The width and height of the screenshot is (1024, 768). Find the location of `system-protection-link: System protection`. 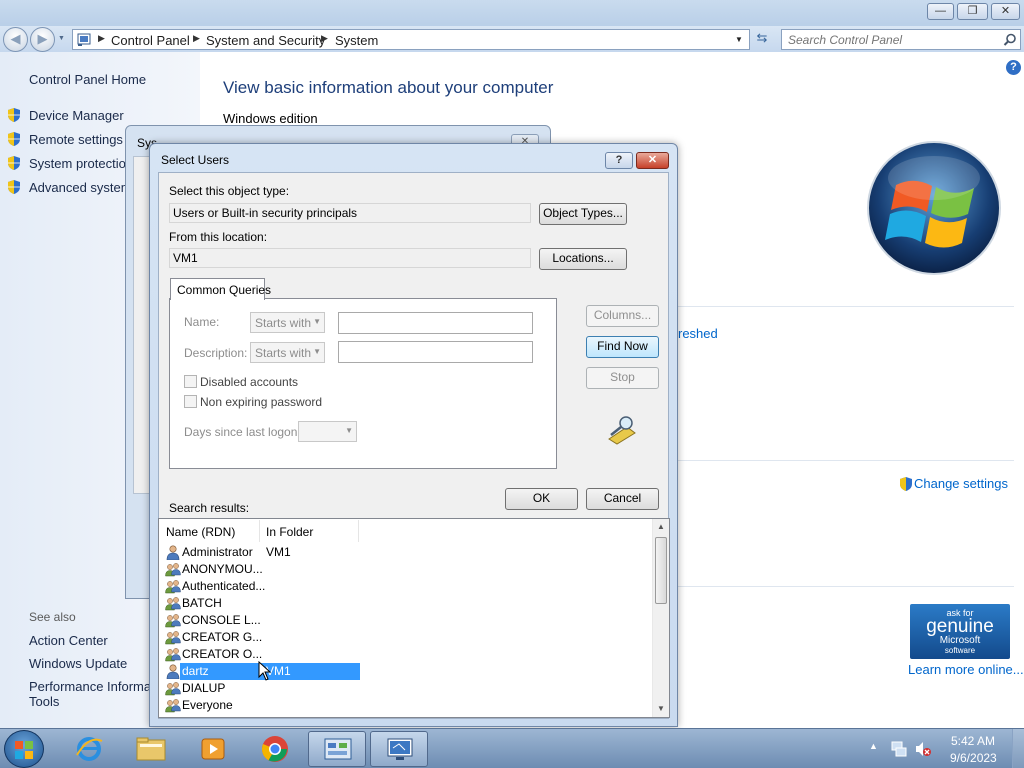

system-protection-link: System protection is located at coordinates (81, 163).